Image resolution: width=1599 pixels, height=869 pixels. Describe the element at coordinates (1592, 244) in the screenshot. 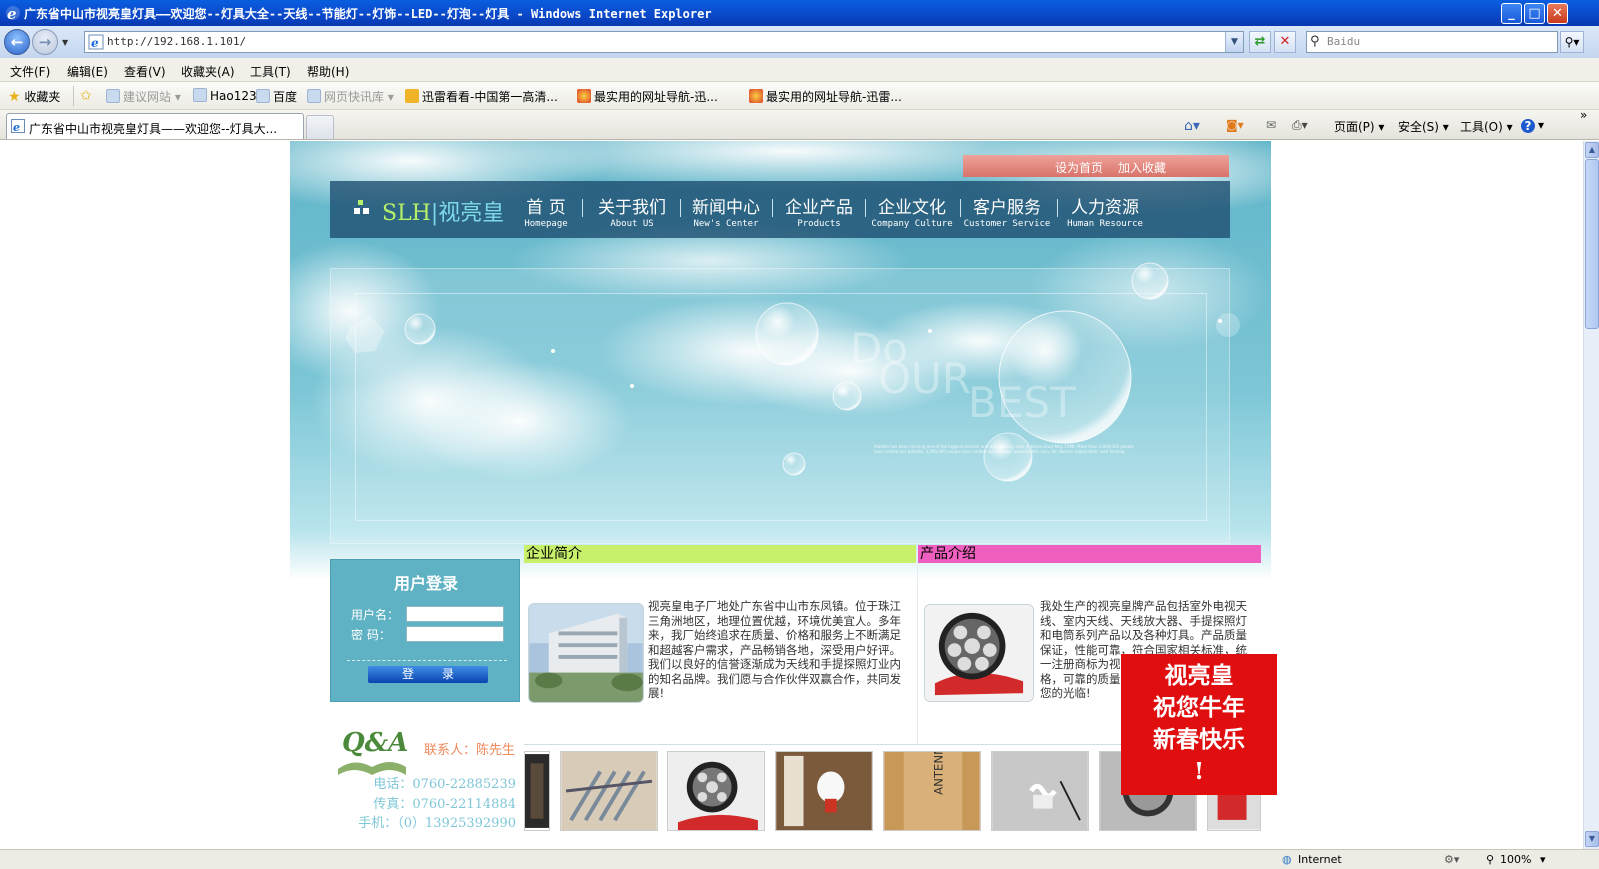

I see `scroll-thumb` at that location.